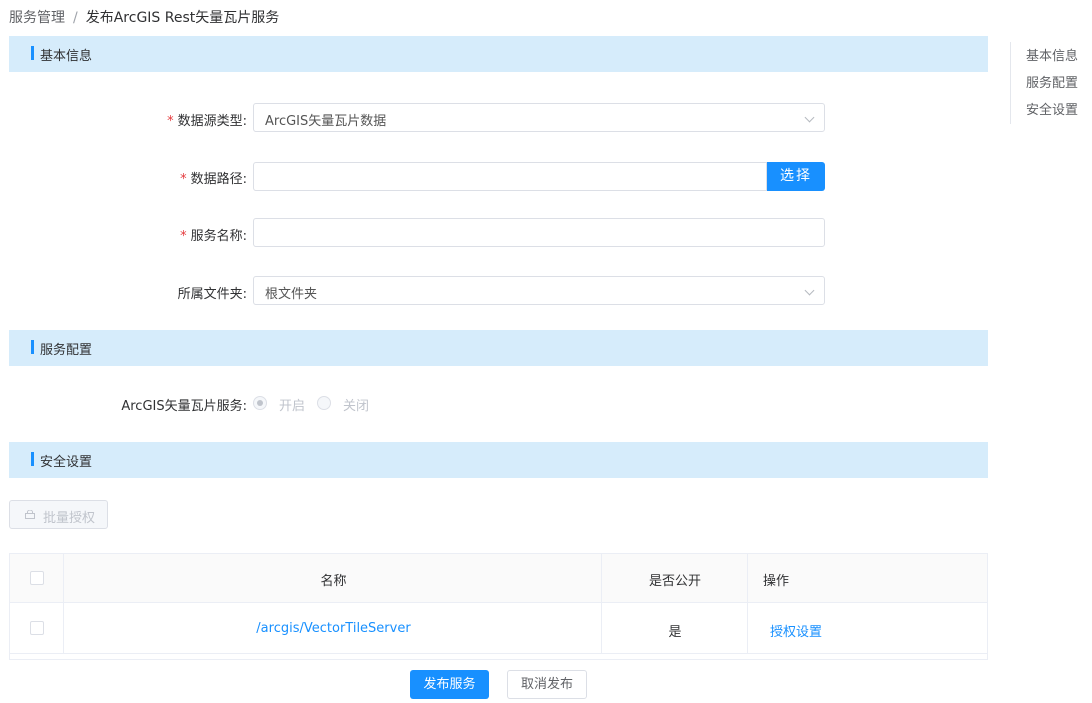 The image size is (1092, 703). Describe the element at coordinates (324, 403) in the screenshot. I see `radio-disable` at that location.